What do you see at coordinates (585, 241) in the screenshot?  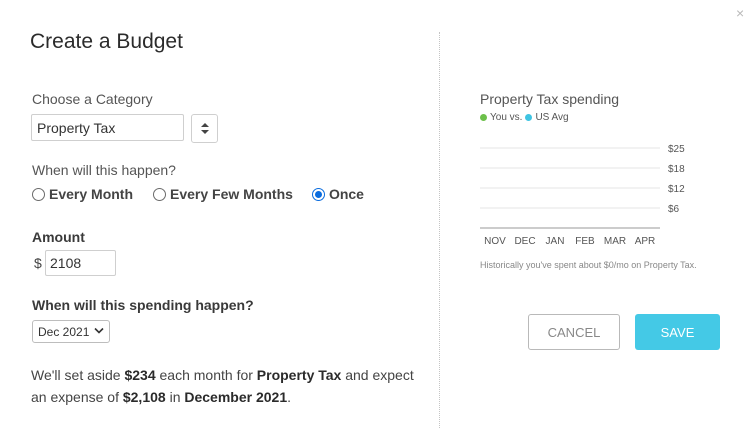 I see `x-tick-label: FEB` at bounding box center [585, 241].